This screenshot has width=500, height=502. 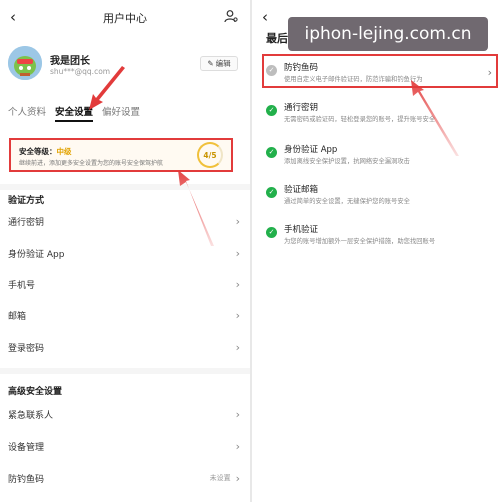 I want to click on row-status: 未设置, so click(x=220, y=478).